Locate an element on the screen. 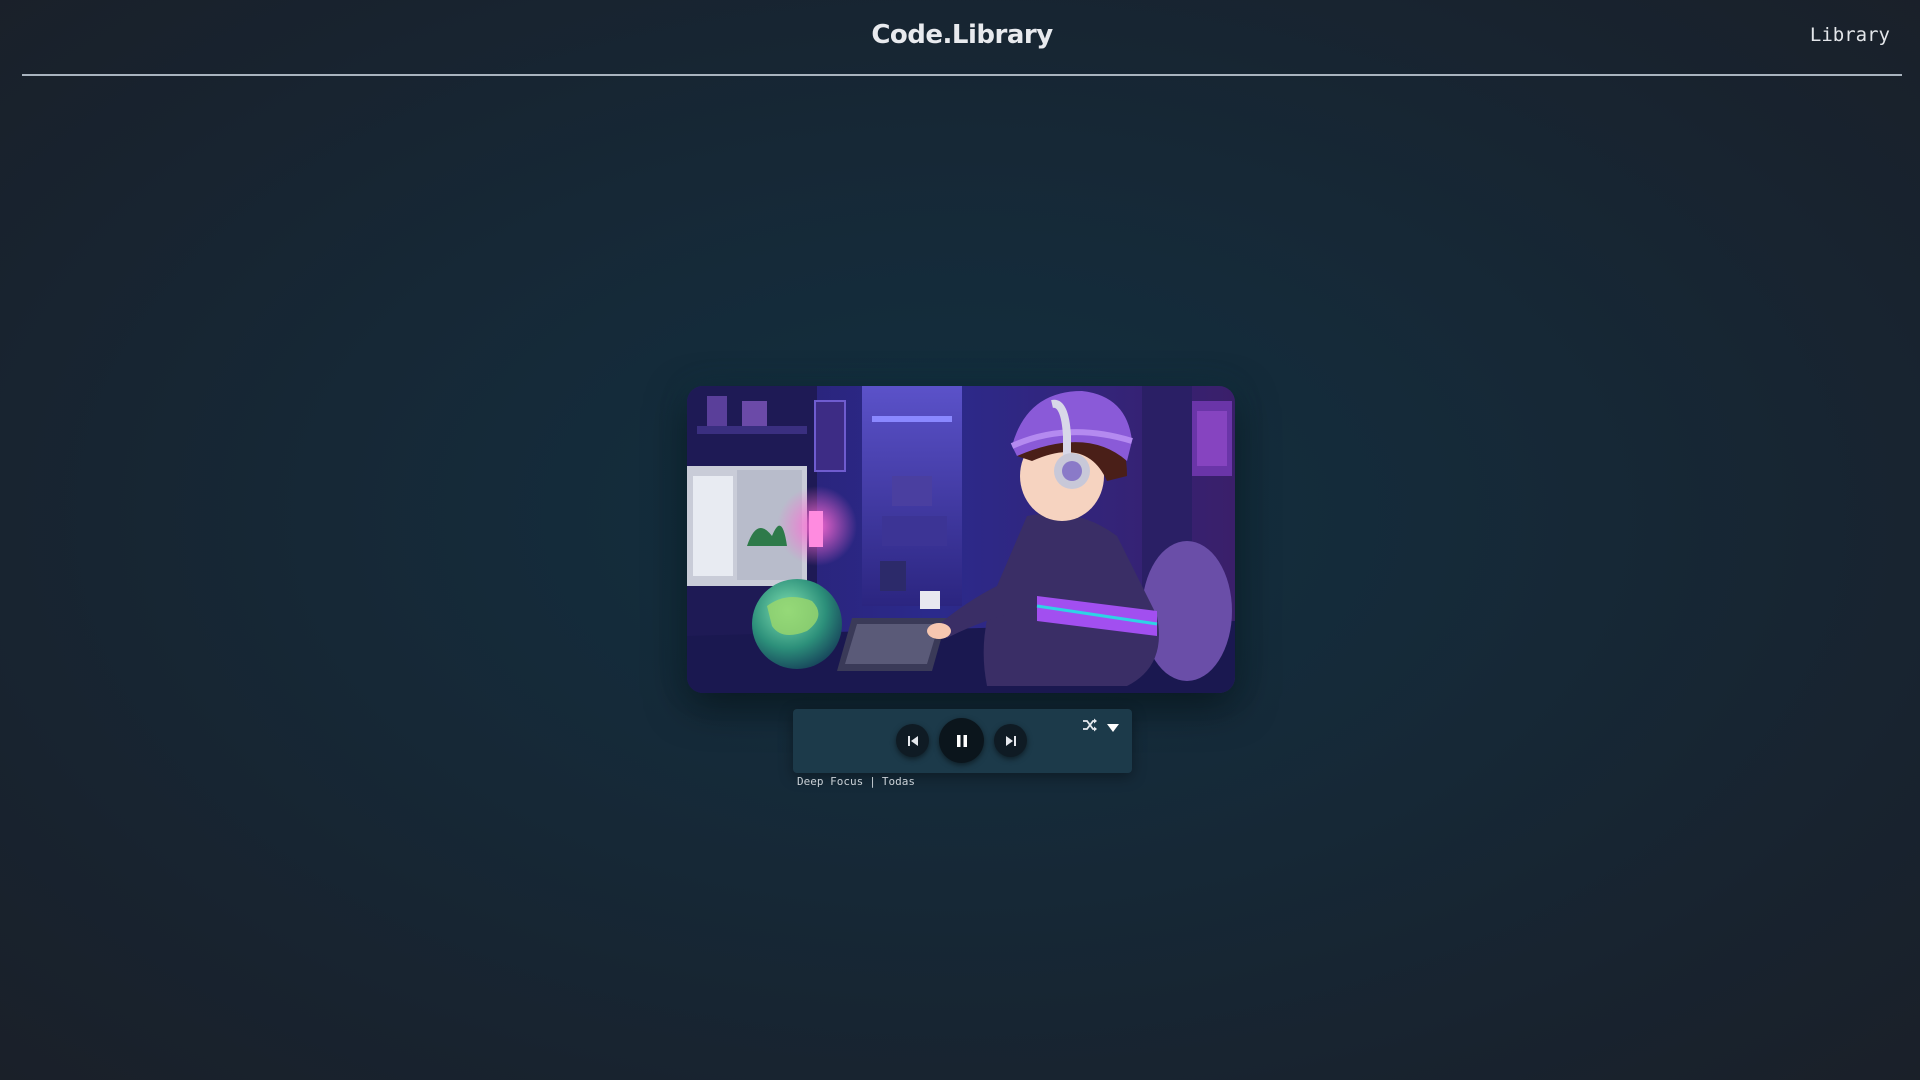  chevron-down-icon is located at coordinates (1113, 728).